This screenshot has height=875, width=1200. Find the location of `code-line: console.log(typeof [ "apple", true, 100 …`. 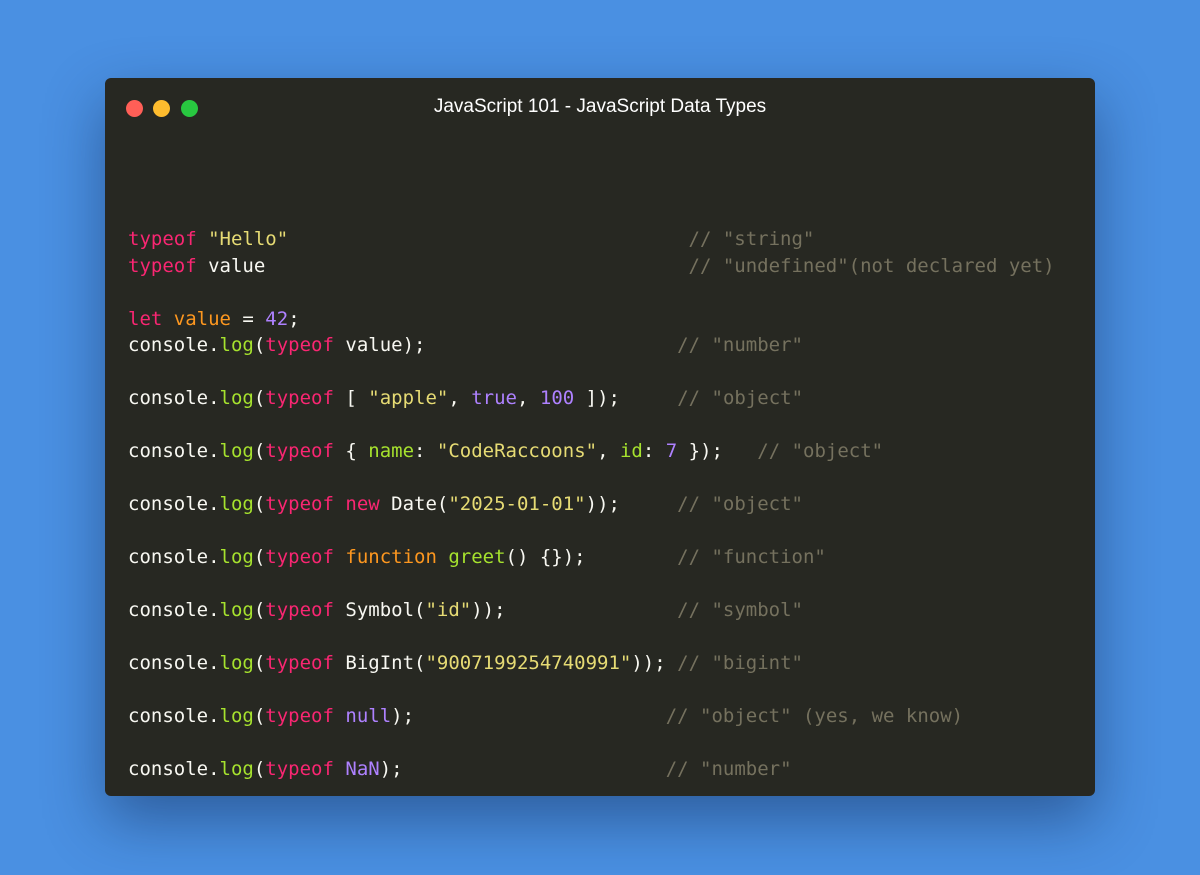

code-line: console.log(typeof [ "apple", true, 100 … is located at coordinates (591, 398).